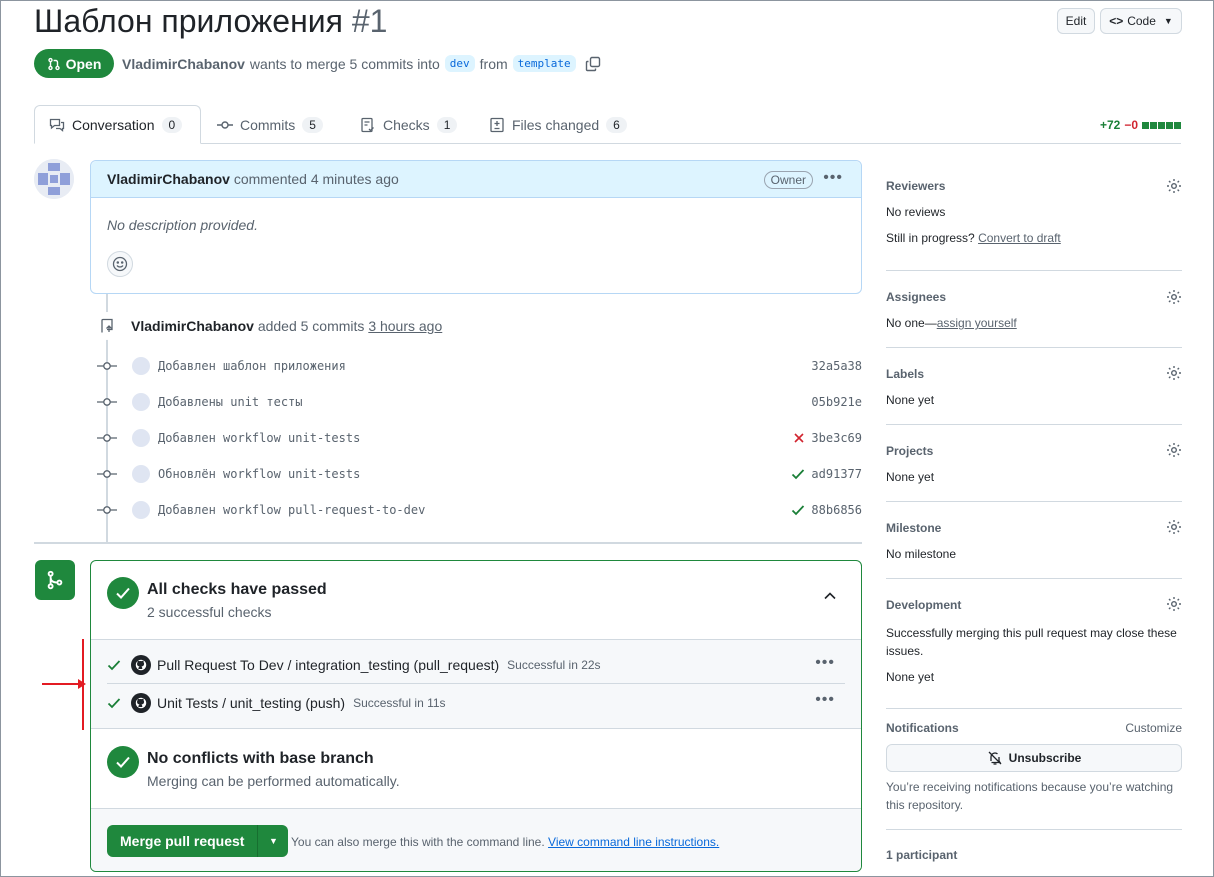  Describe the element at coordinates (922, 855) in the screenshot. I see `participants-title: 1 participant` at that location.